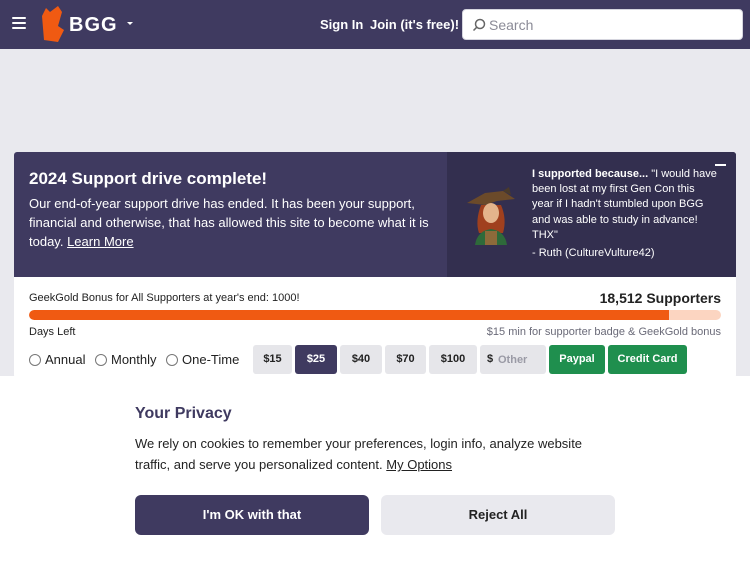 The height and width of the screenshot is (563, 750). I want to click on sign-in-link: Sign In, so click(341, 24).